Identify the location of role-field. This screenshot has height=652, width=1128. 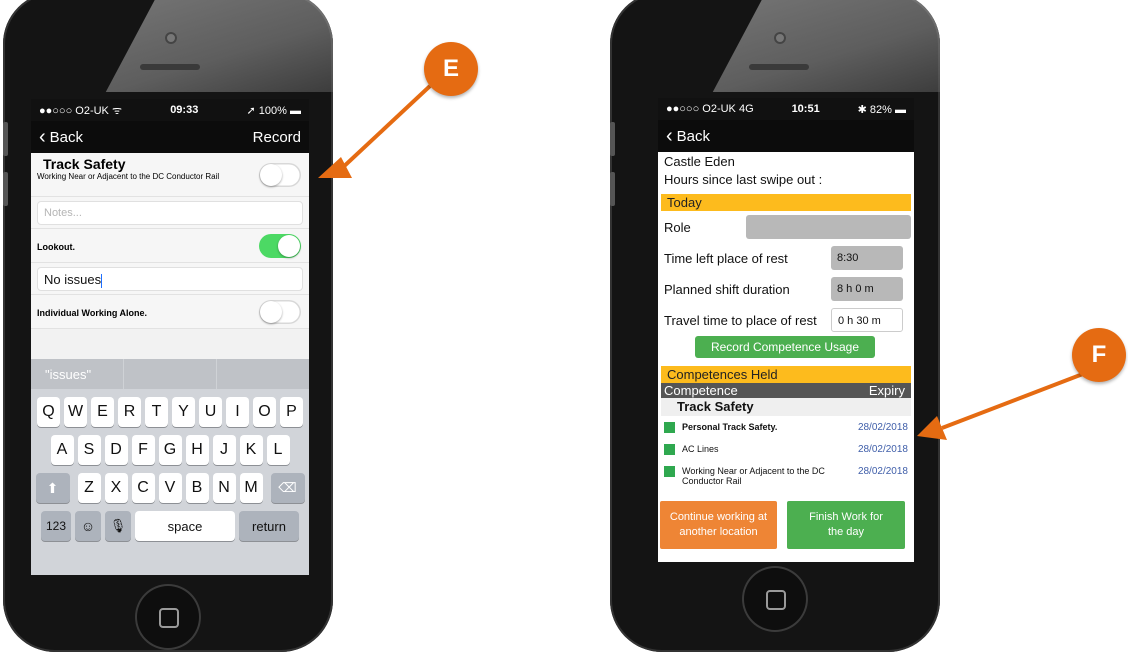
(828, 227).